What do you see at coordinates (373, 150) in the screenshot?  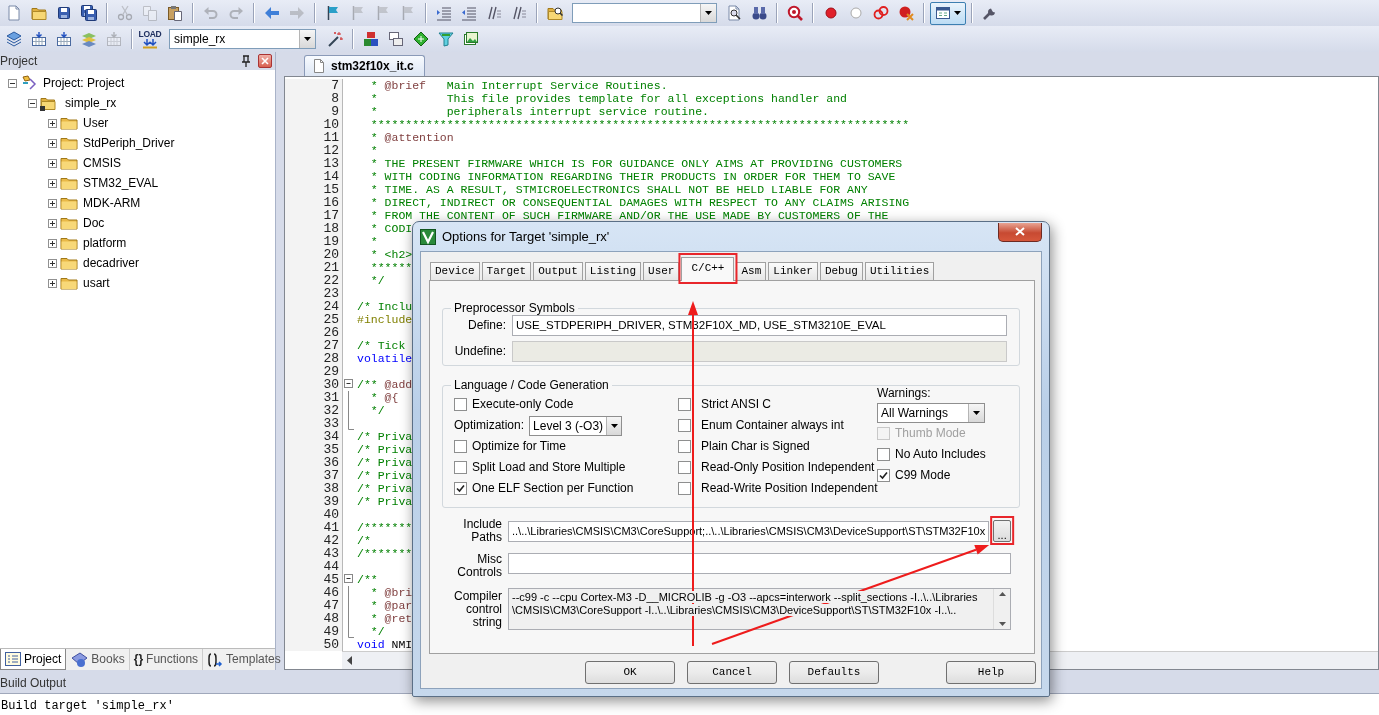 I see `code-line: *` at bounding box center [373, 150].